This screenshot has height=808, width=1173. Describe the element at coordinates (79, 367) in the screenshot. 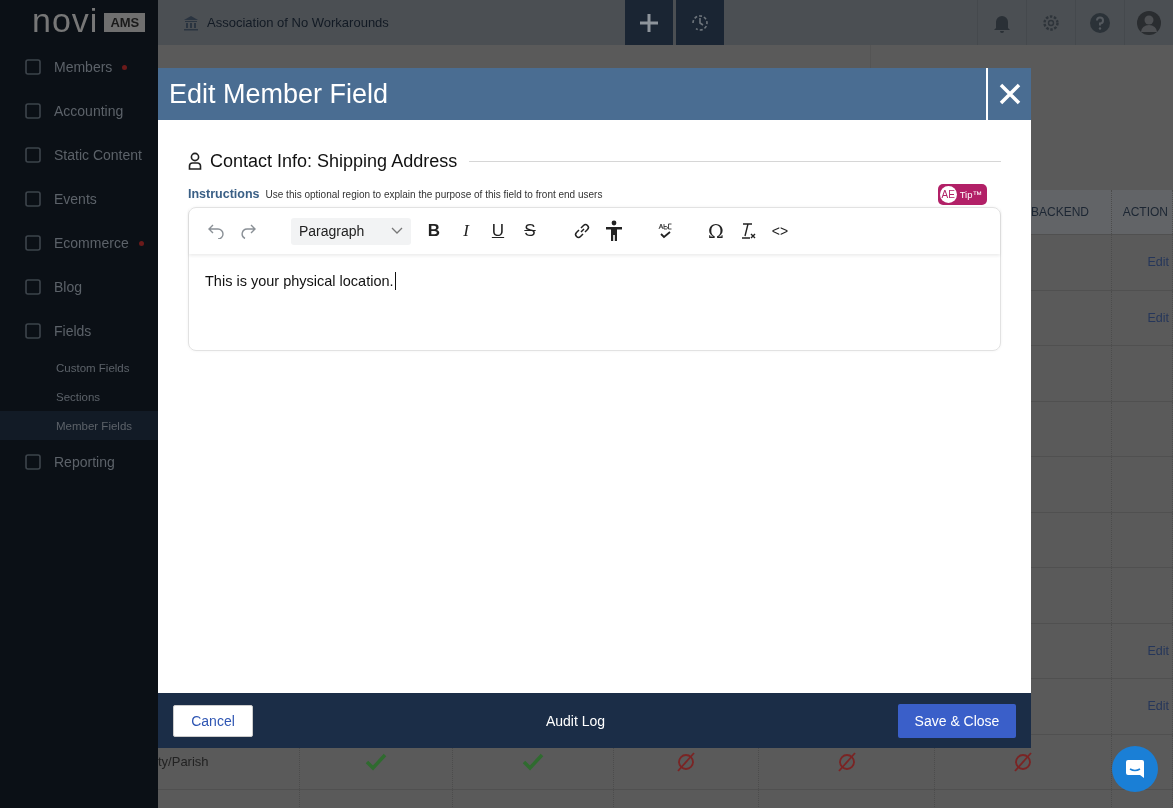

I see `nav-subitem: Custom Fields` at that location.